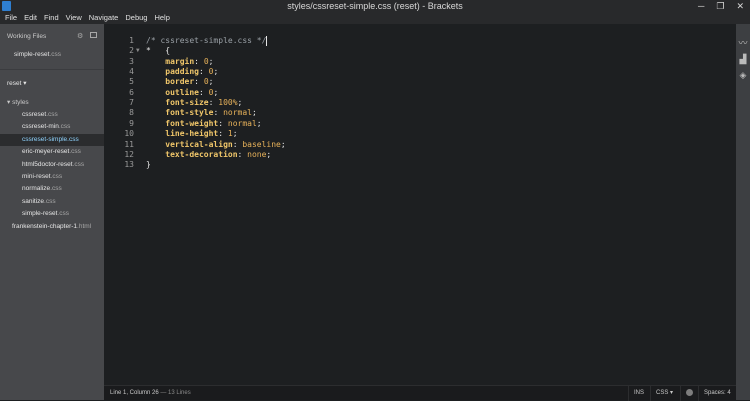 This screenshot has width=750, height=401. What do you see at coordinates (47, 164) in the screenshot?
I see `file-name: html5doctor-reset` at bounding box center [47, 164].